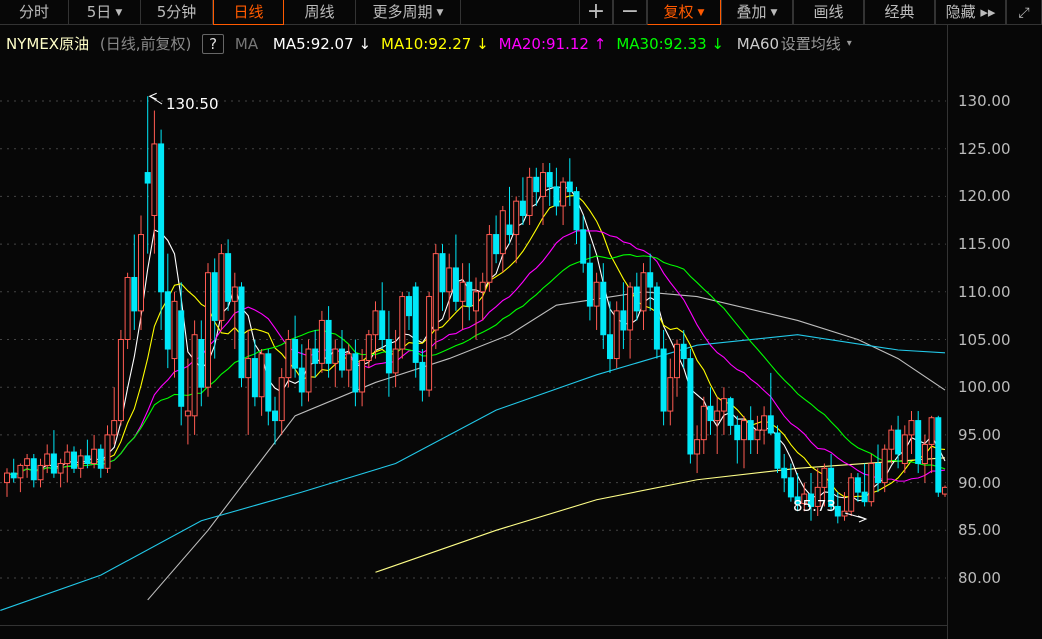  What do you see at coordinates (984, 339) in the screenshot?
I see `y-tick-label: 105.00` at bounding box center [984, 339].